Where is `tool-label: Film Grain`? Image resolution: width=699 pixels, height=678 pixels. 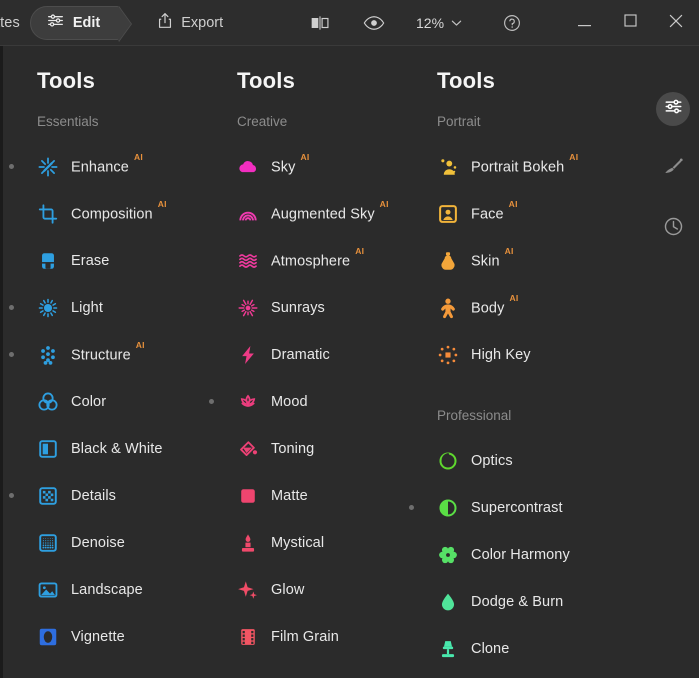
tool-label: Film Grain is located at coordinates (305, 636).